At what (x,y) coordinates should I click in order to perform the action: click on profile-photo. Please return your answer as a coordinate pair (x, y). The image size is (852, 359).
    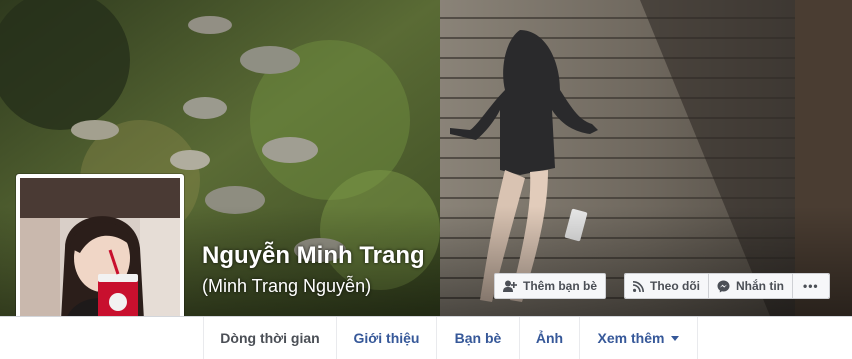
    Looking at the image, I should click on (100, 258).